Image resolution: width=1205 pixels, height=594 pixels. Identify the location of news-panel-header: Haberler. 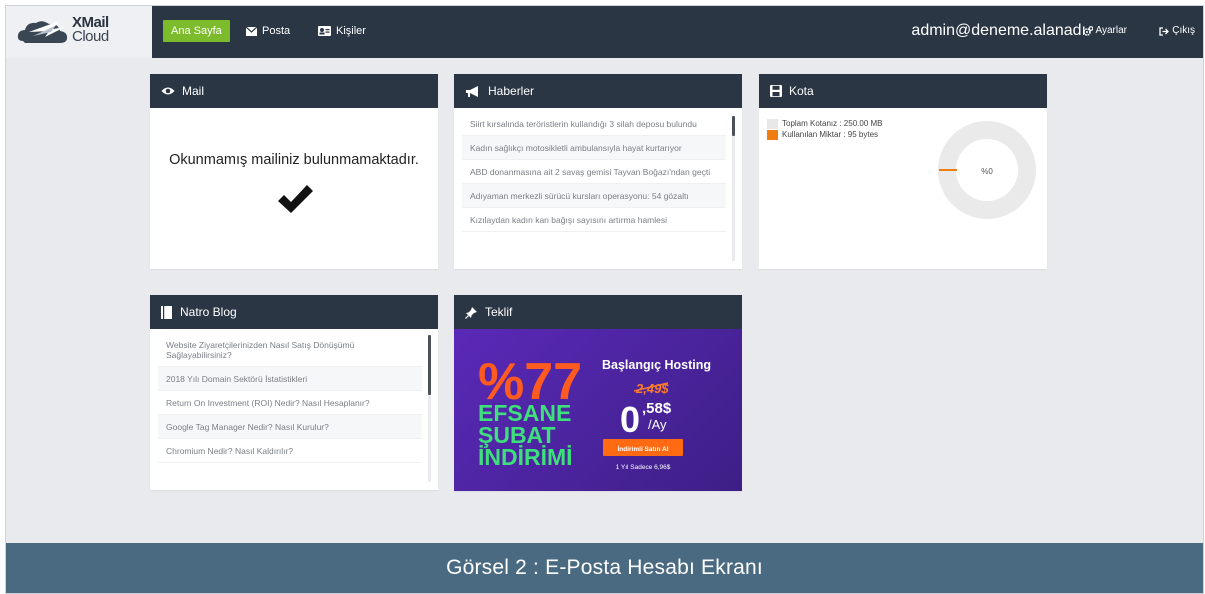
(598, 91).